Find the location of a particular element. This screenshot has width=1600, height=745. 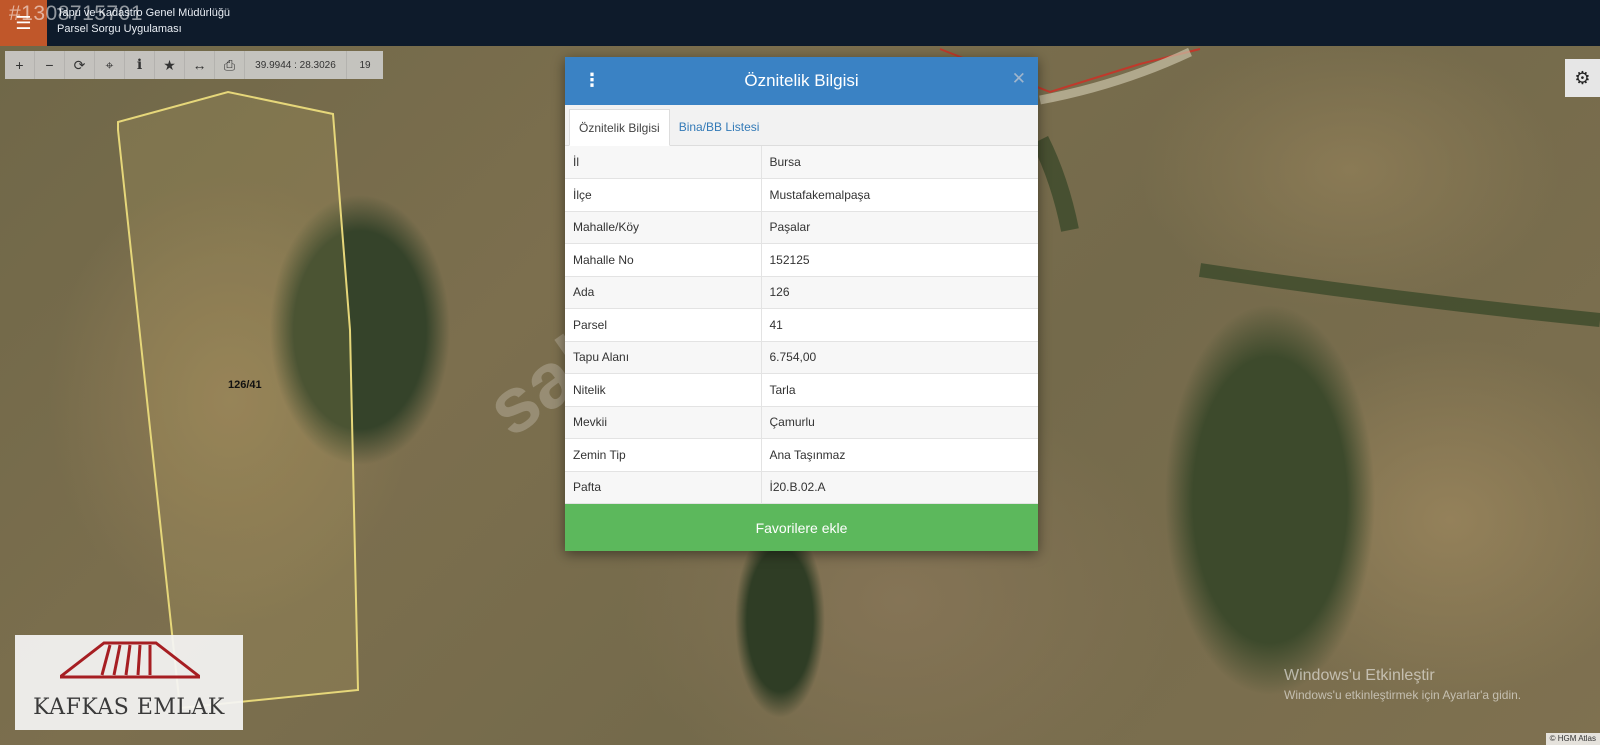

road-line is located at coordinates (1115, 76).